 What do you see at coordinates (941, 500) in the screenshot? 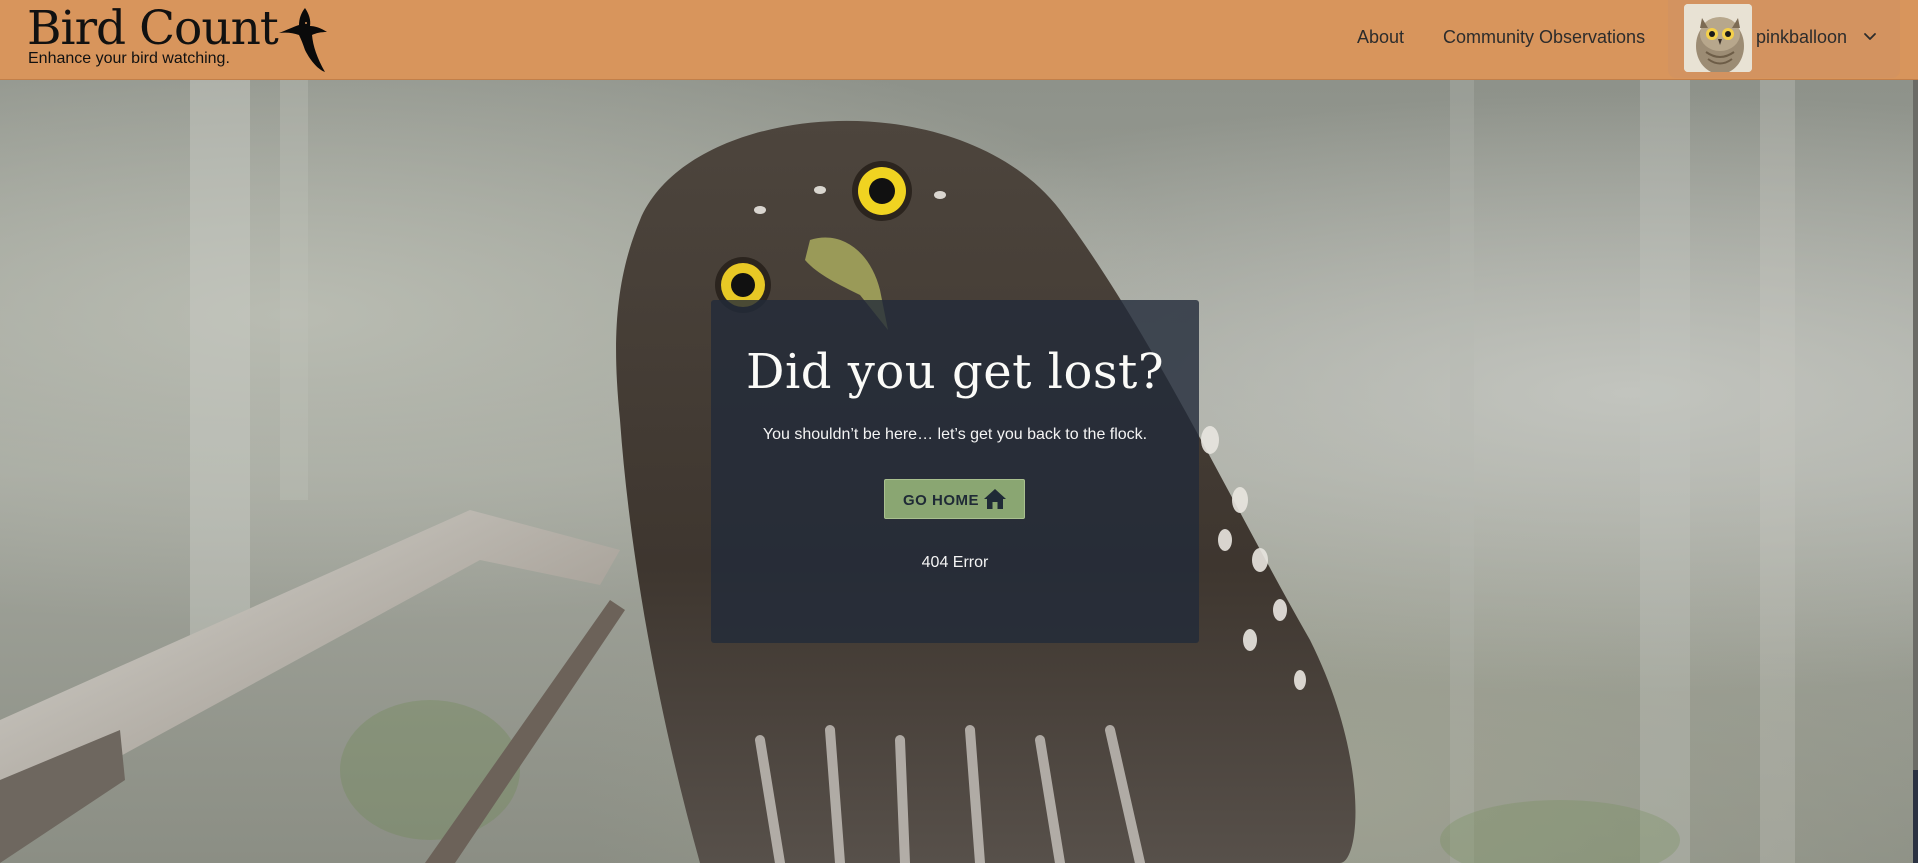
I see `go-home-button-label: GO HOME` at bounding box center [941, 500].